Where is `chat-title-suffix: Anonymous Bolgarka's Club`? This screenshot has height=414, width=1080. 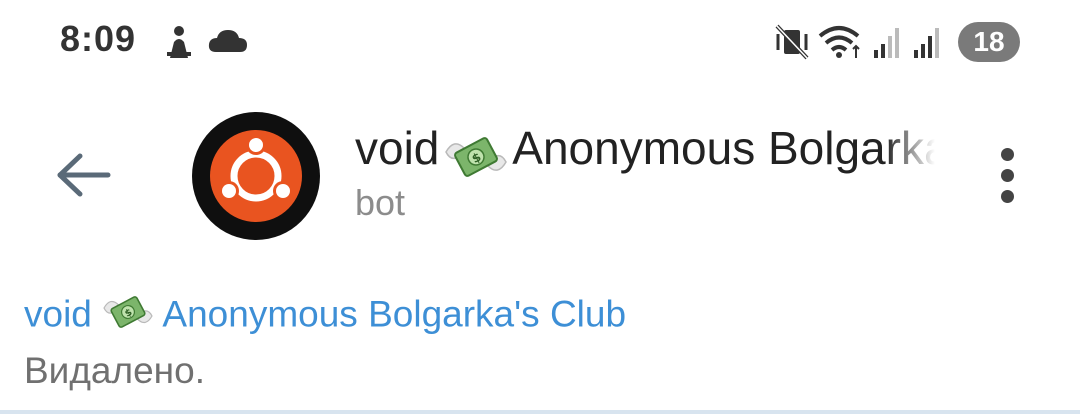
chat-title-suffix: Anonymous Bolgarka's Club is located at coordinates (723, 148).